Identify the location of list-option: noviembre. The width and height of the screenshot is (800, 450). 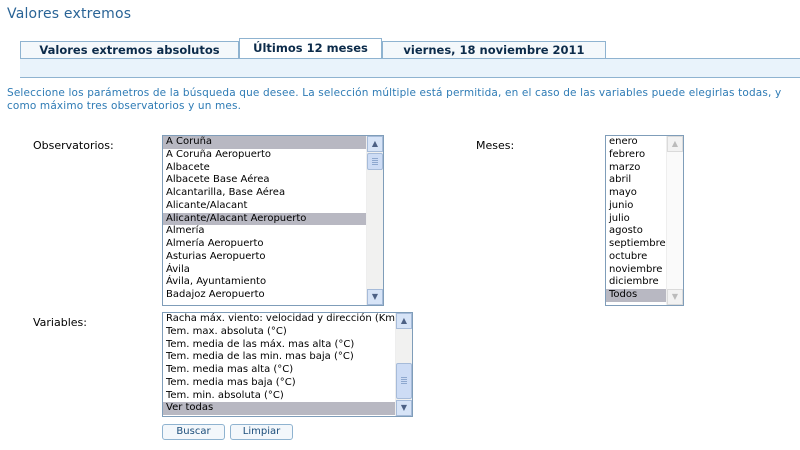
(636, 270).